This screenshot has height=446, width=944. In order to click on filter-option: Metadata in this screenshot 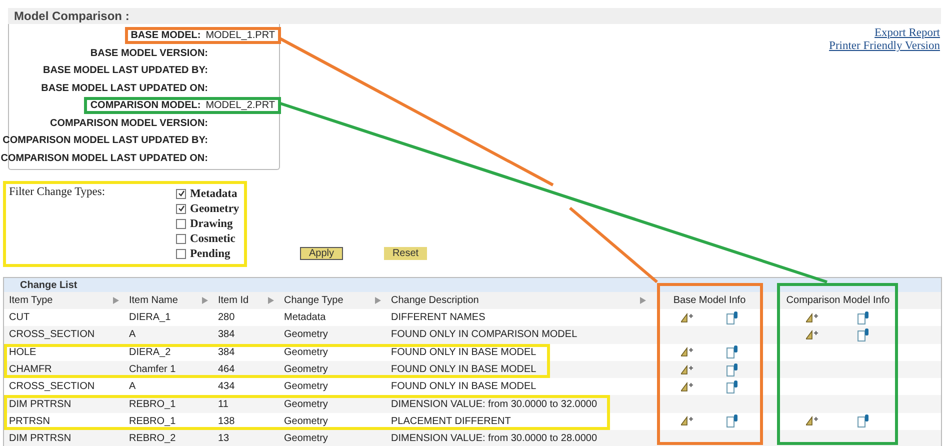, I will do `click(210, 193)`.